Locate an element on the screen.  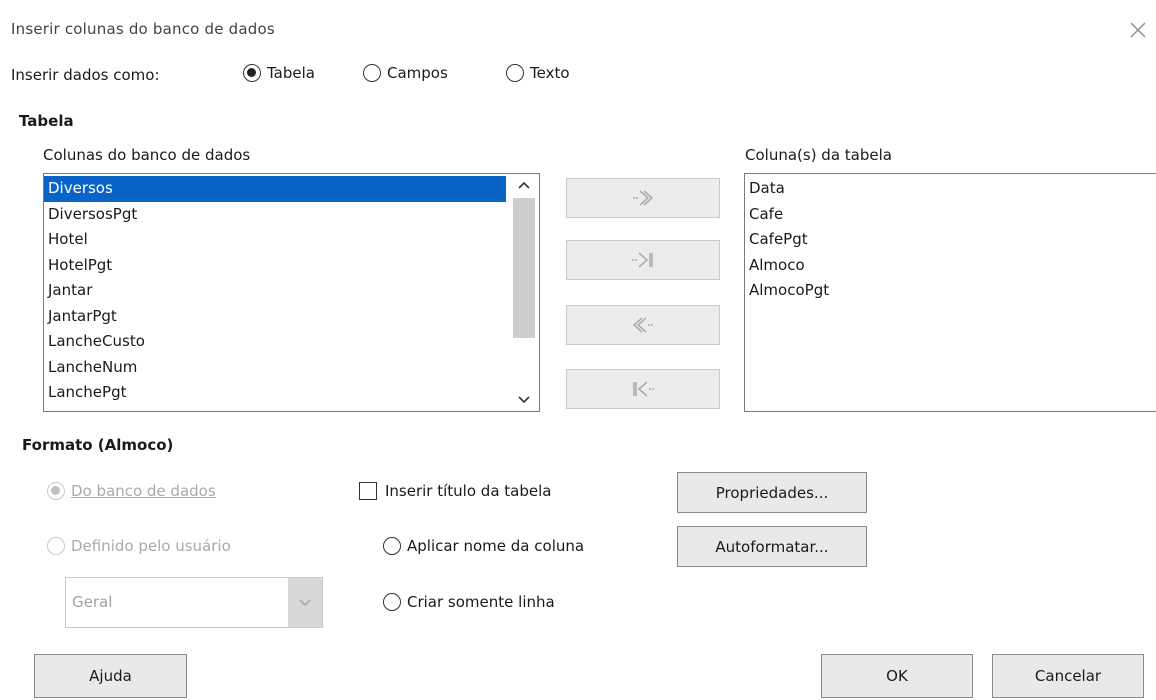
ok-button: OK is located at coordinates (897, 676).